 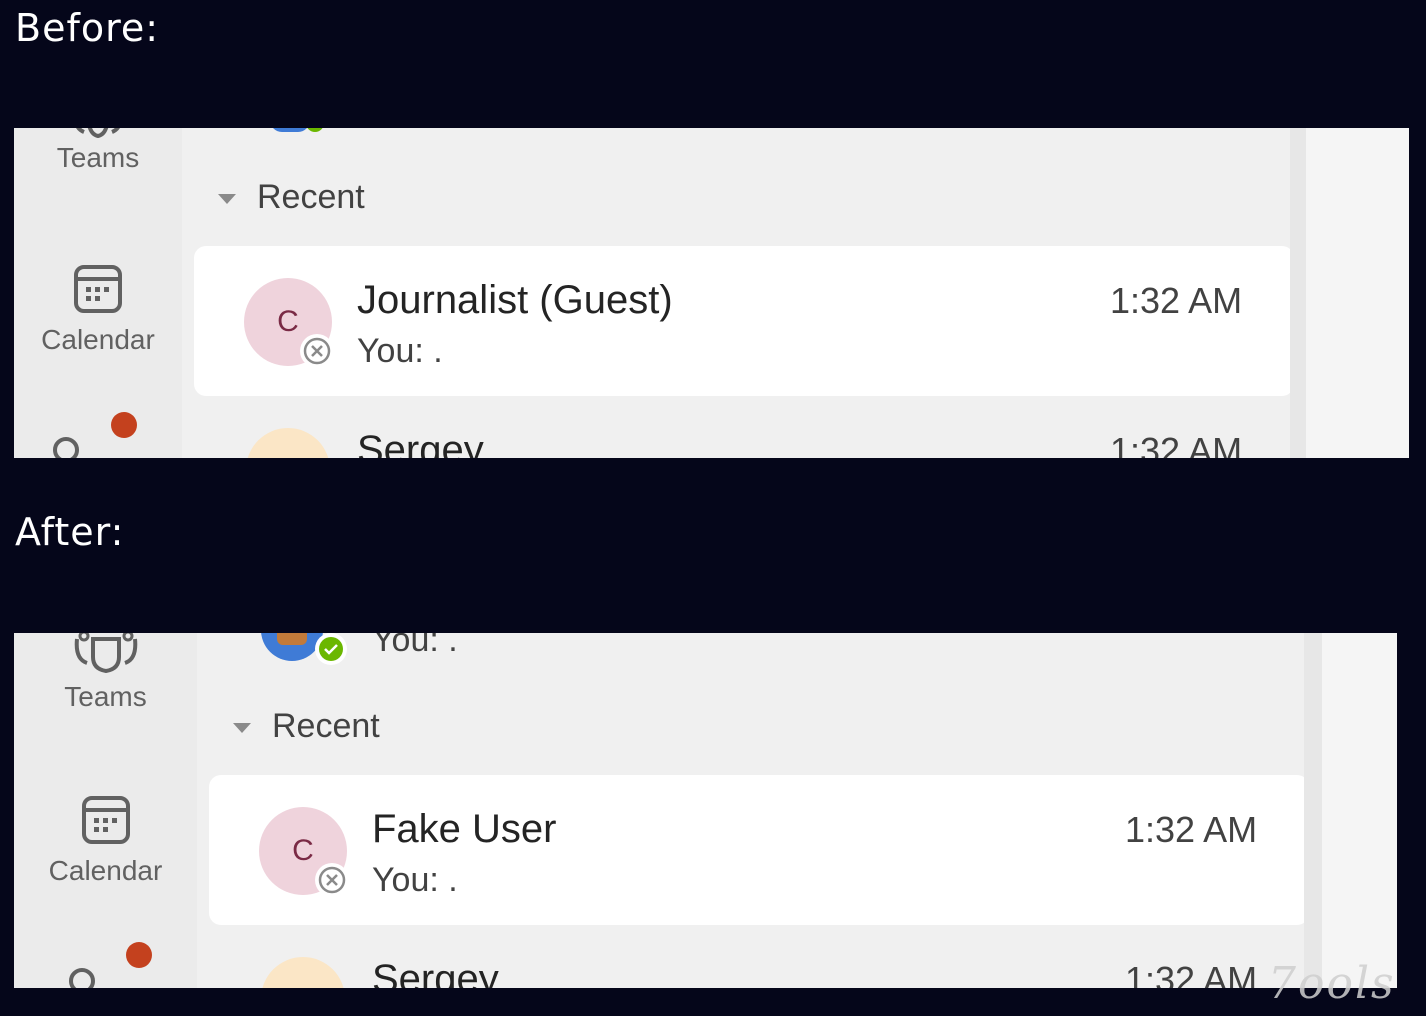 I want to click on before-caption: Before:, so click(x=87, y=28).